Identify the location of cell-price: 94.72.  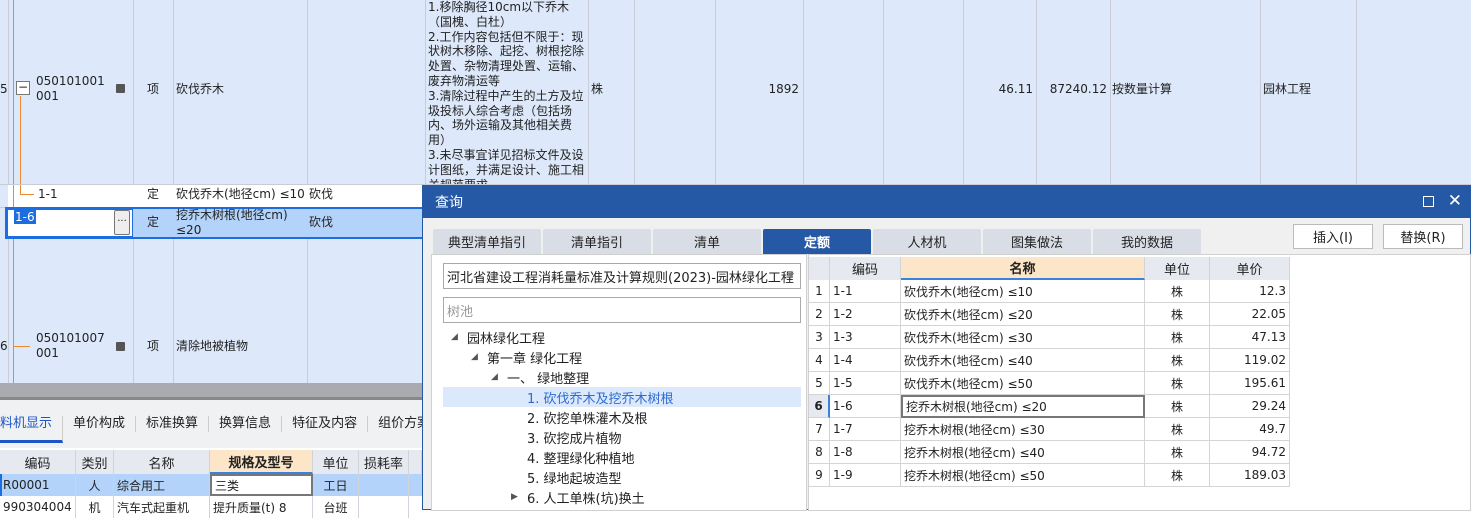
(1250, 452).